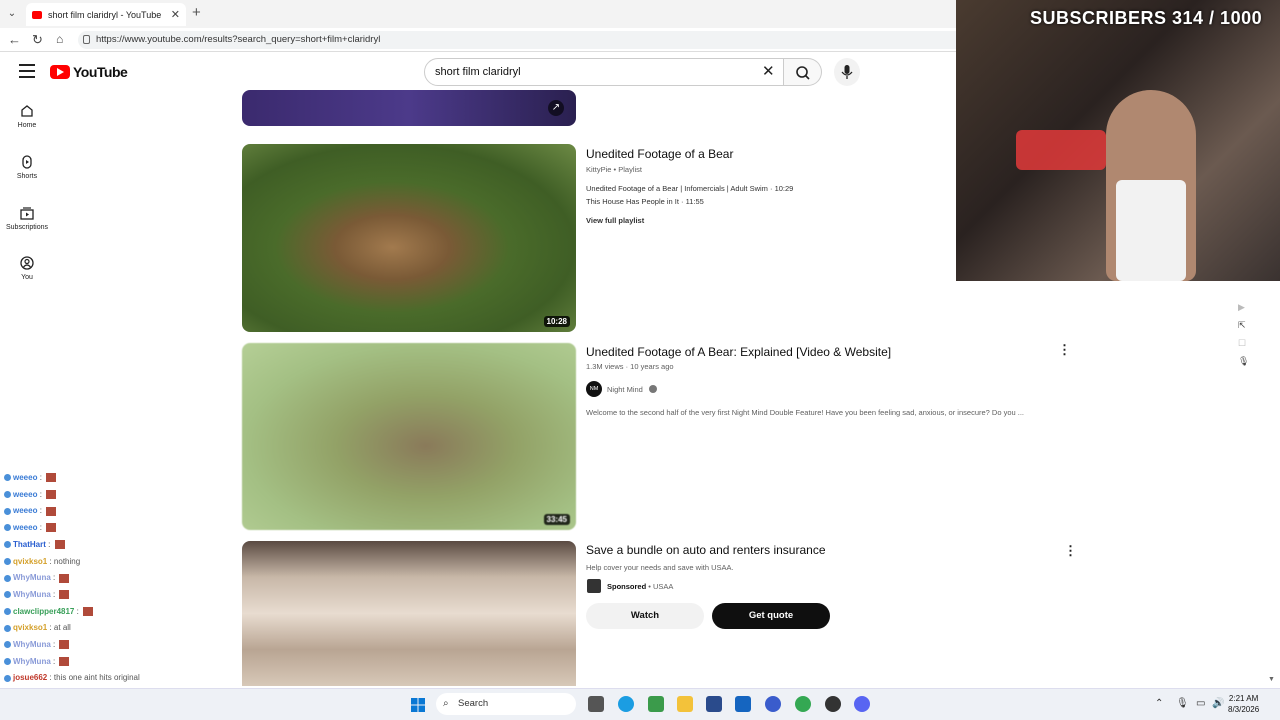 The image size is (1280, 720). I want to click on windows-start-icon, so click(418, 705).